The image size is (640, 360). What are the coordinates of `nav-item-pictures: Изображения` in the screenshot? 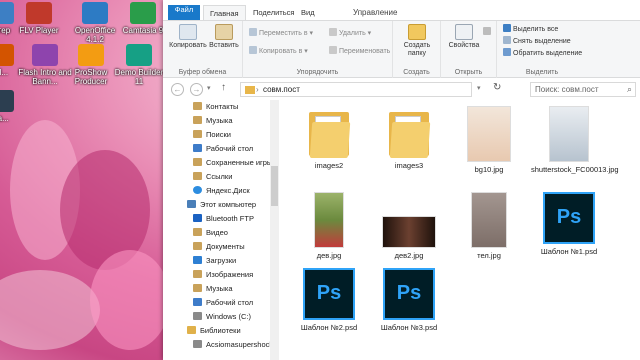 It's located at (223, 274).